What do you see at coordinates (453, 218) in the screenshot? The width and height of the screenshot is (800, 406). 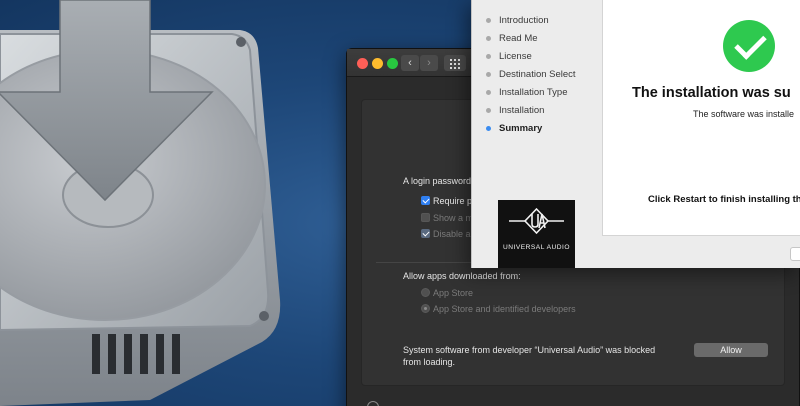 I see `show-message-label: Show a m` at bounding box center [453, 218].